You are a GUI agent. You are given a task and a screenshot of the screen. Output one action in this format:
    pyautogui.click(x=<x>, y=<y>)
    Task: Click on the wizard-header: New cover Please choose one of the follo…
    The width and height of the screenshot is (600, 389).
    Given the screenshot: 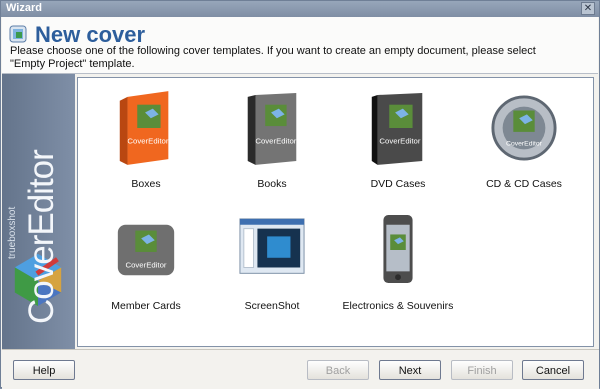 What is the action you would take?
    pyautogui.click(x=300, y=45)
    